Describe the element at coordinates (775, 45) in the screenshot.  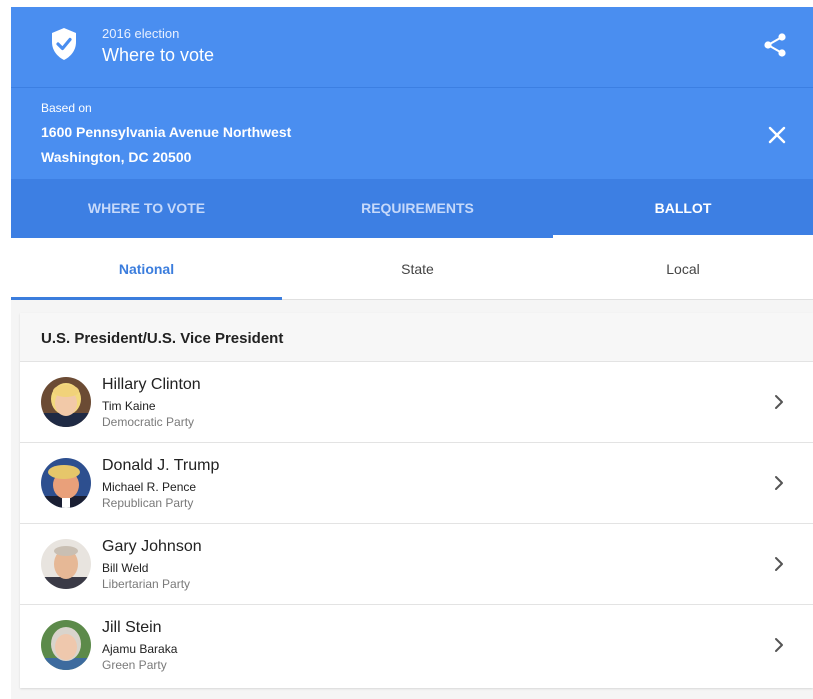
I see `share-icon` at that location.